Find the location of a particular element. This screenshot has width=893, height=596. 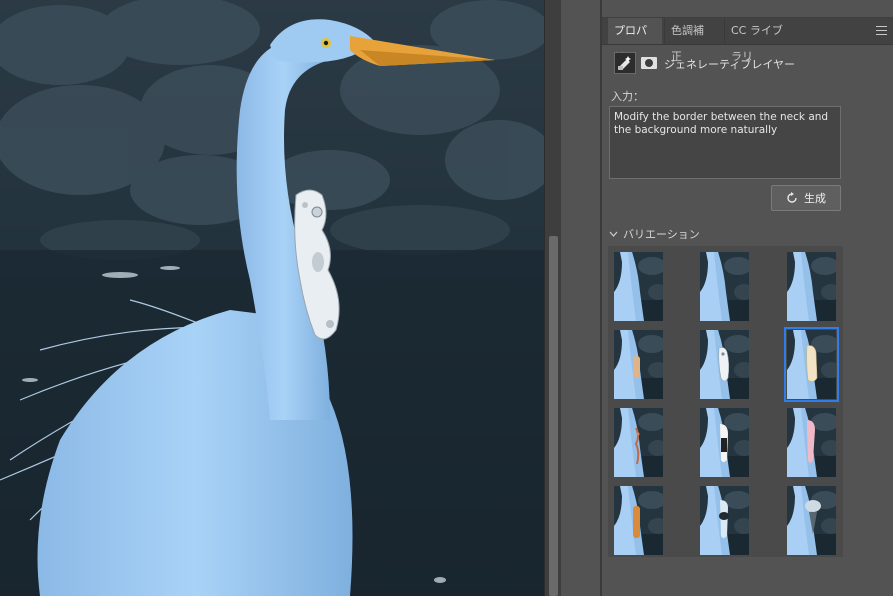

panel-menu-icon is located at coordinates (881, 30).